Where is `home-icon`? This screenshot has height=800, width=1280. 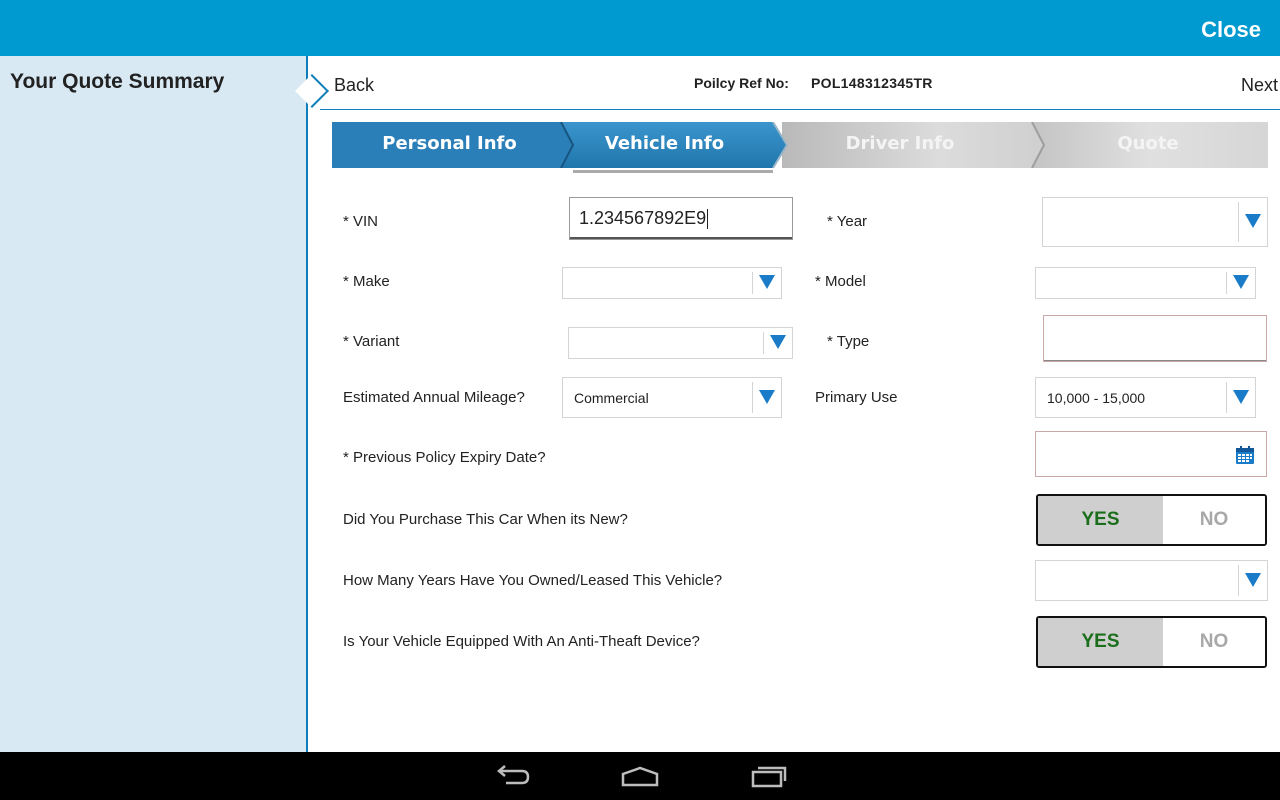 home-icon is located at coordinates (640, 776).